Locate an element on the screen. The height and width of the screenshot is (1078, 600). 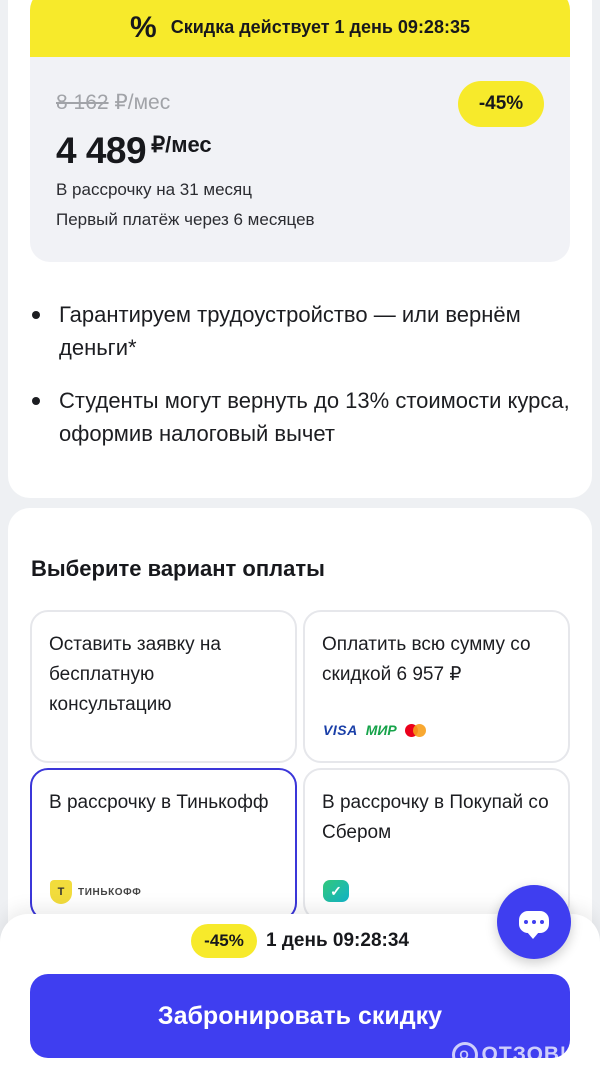
chat-button is located at coordinates (534, 922).